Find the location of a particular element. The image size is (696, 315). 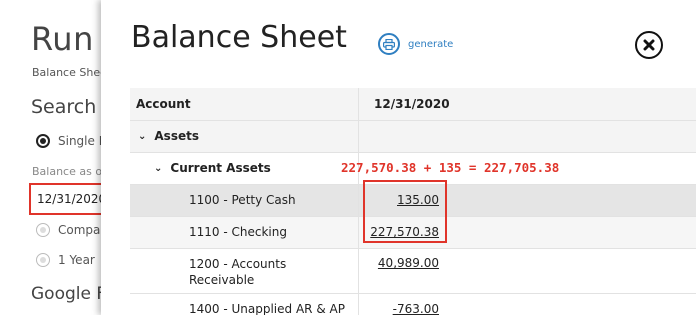

close-icon is located at coordinates (649, 45).